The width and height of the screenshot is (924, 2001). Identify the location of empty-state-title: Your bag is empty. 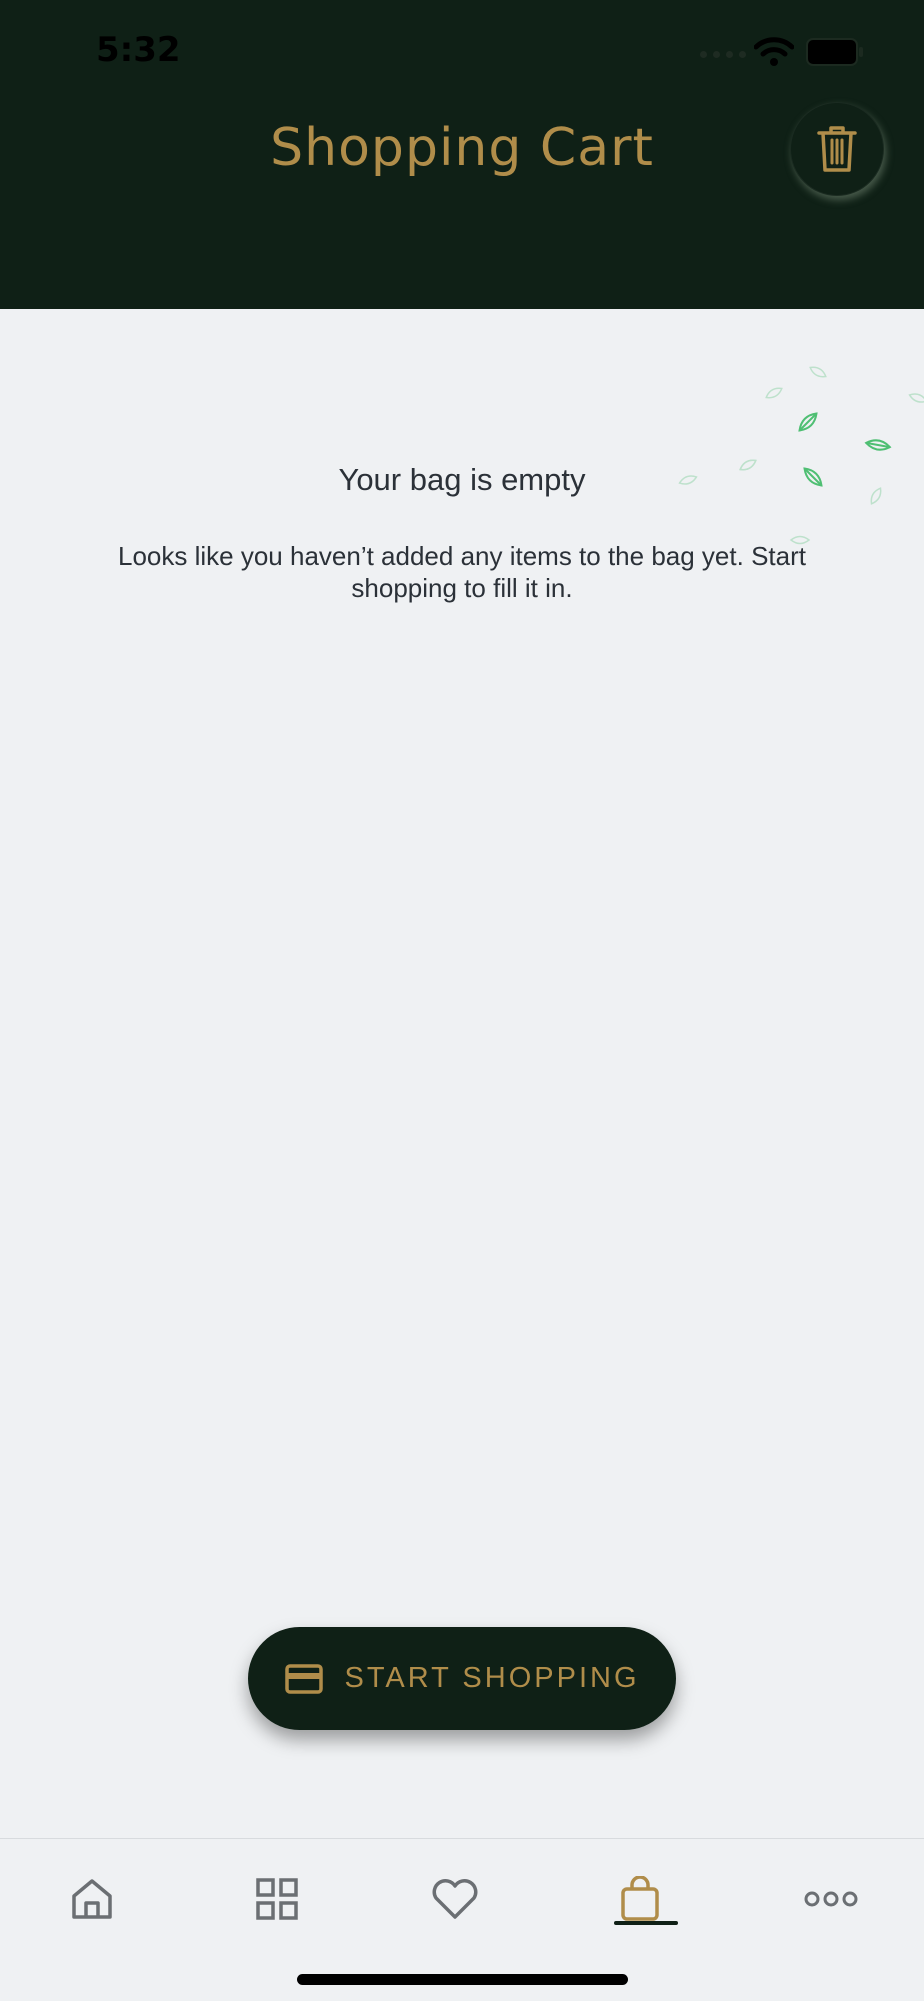
(462, 479).